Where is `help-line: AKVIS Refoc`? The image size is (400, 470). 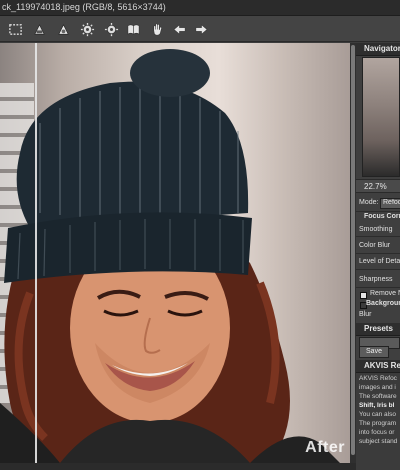 help-line: AKVIS Refoc is located at coordinates (378, 378).